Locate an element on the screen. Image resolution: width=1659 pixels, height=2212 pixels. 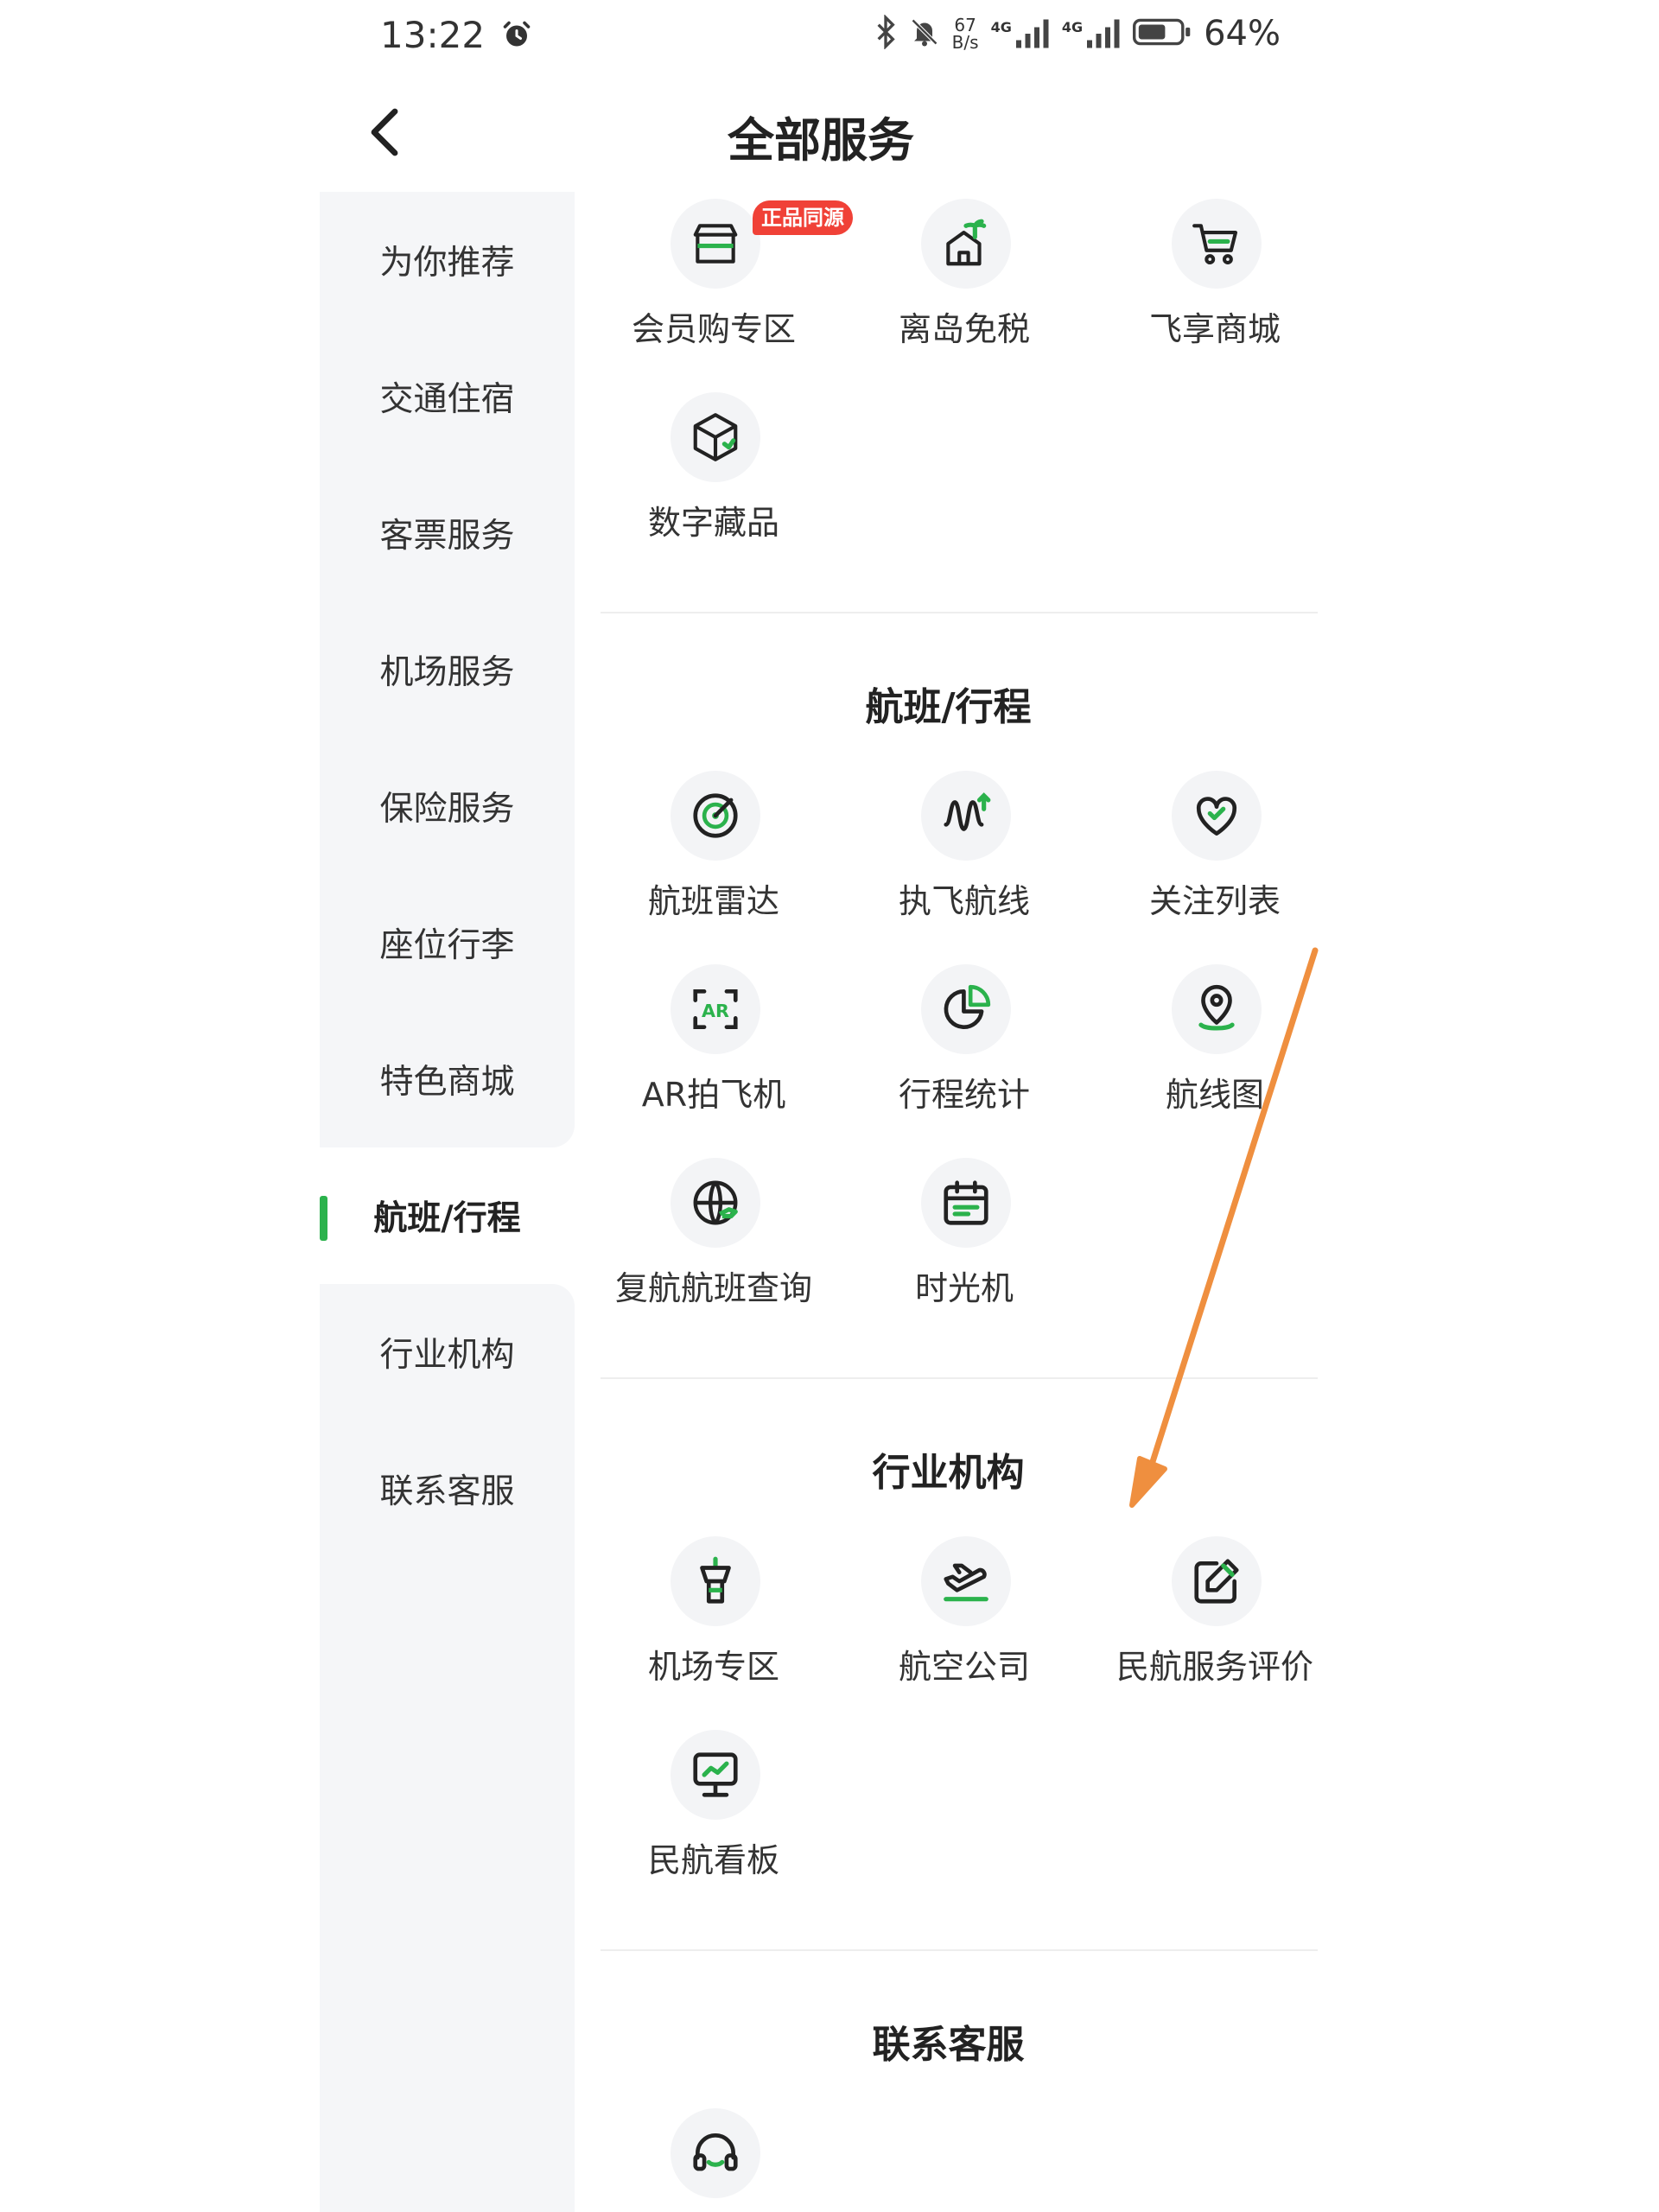
service-time-machine: 时光机 is located at coordinates (964, 1237).